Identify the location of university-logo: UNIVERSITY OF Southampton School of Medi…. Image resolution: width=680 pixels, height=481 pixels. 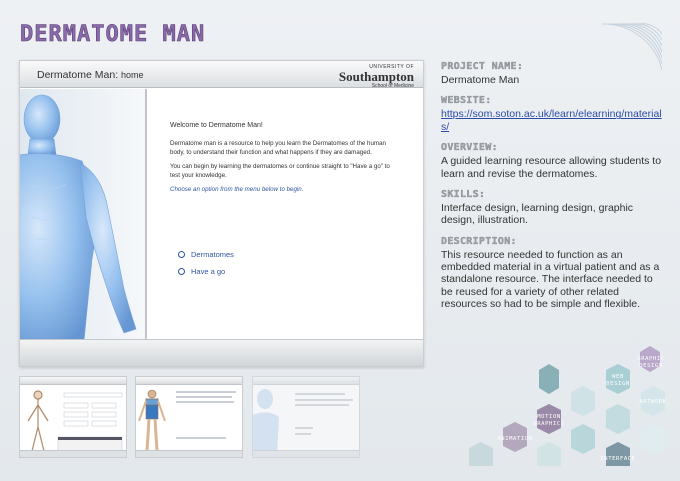
(376, 77).